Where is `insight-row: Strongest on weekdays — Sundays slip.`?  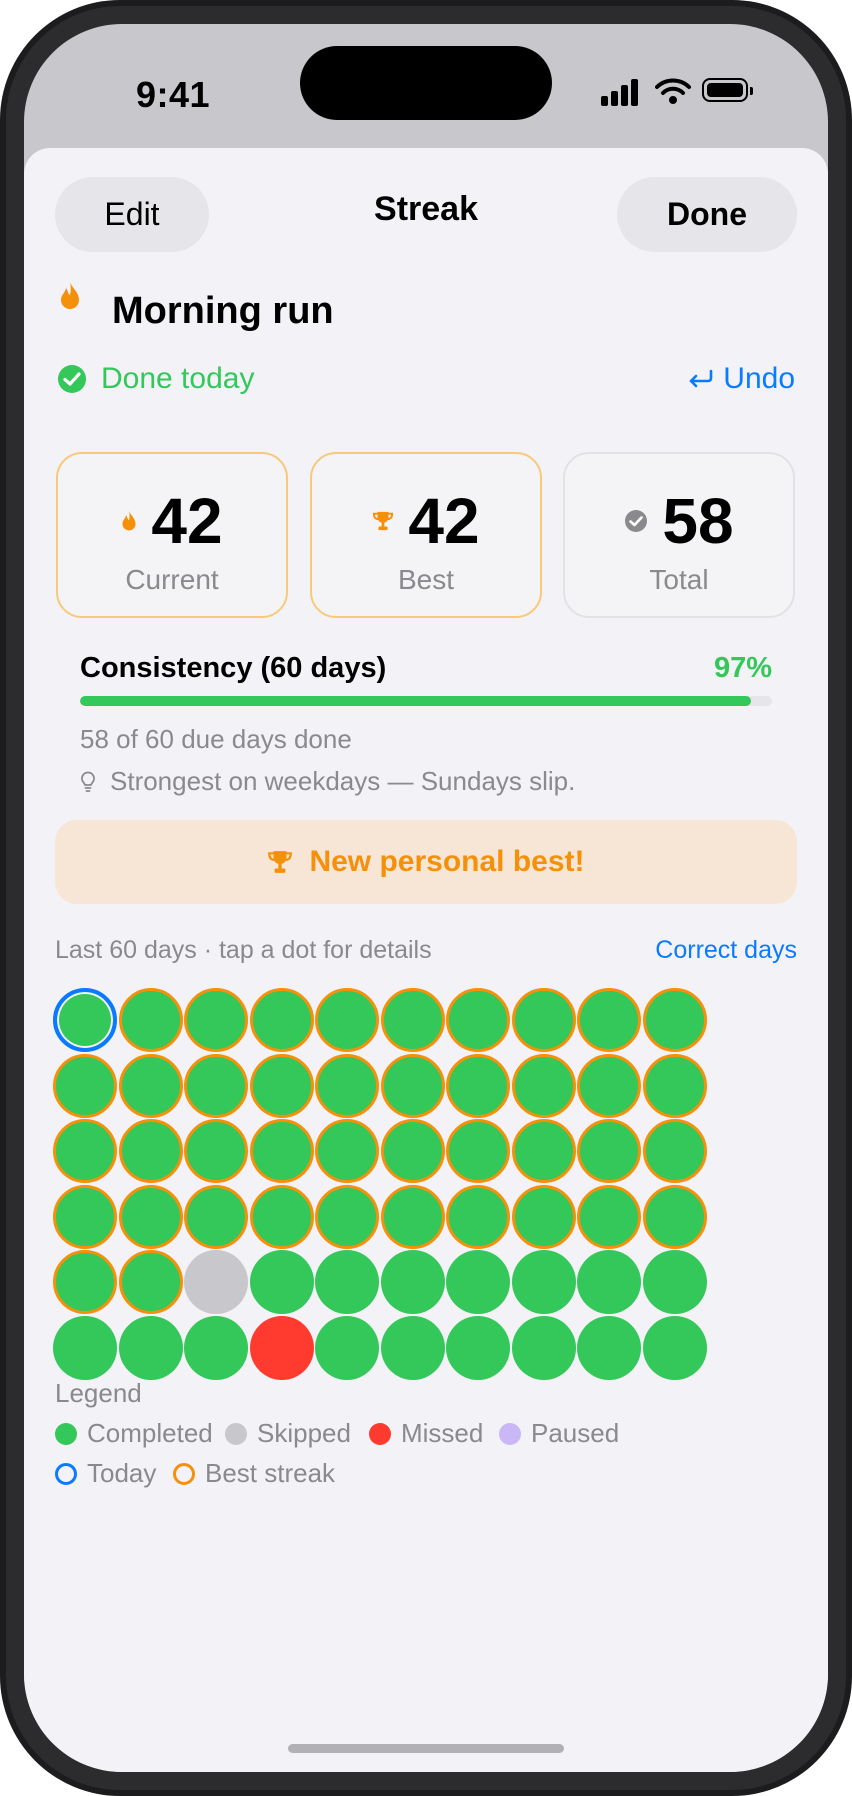
insight-row: Strongest on weekdays — Sundays slip. is located at coordinates (327, 781).